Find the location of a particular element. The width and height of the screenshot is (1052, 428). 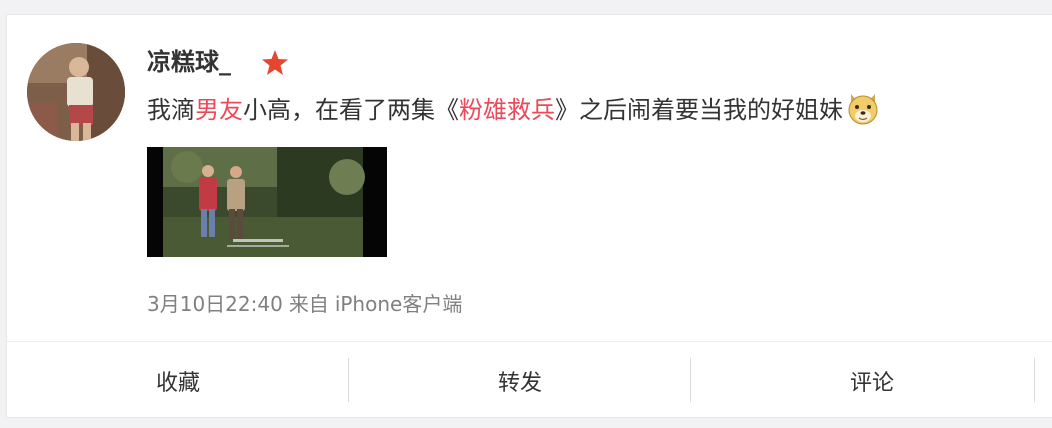

post-meta: 3月10日22:40 来自 iPhone客户端 is located at coordinates (304, 304).